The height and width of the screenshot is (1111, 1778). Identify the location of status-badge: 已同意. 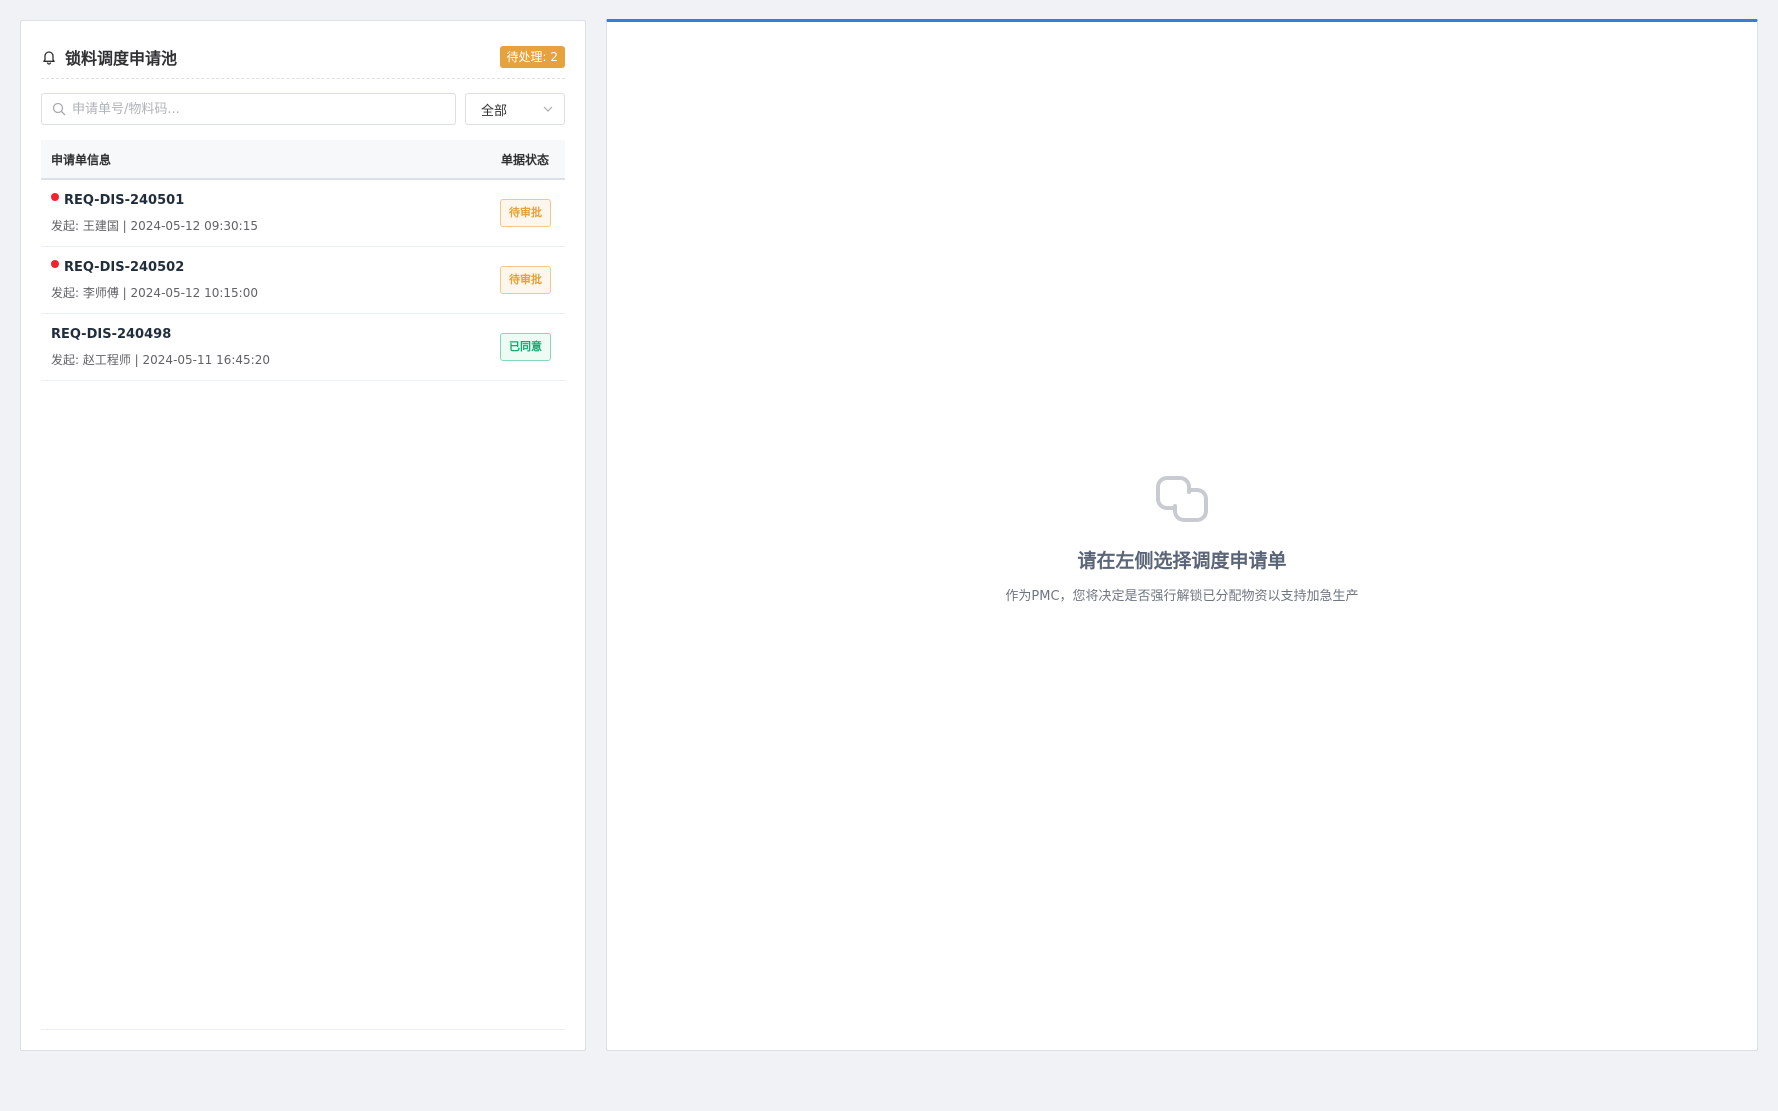
(525, 347).